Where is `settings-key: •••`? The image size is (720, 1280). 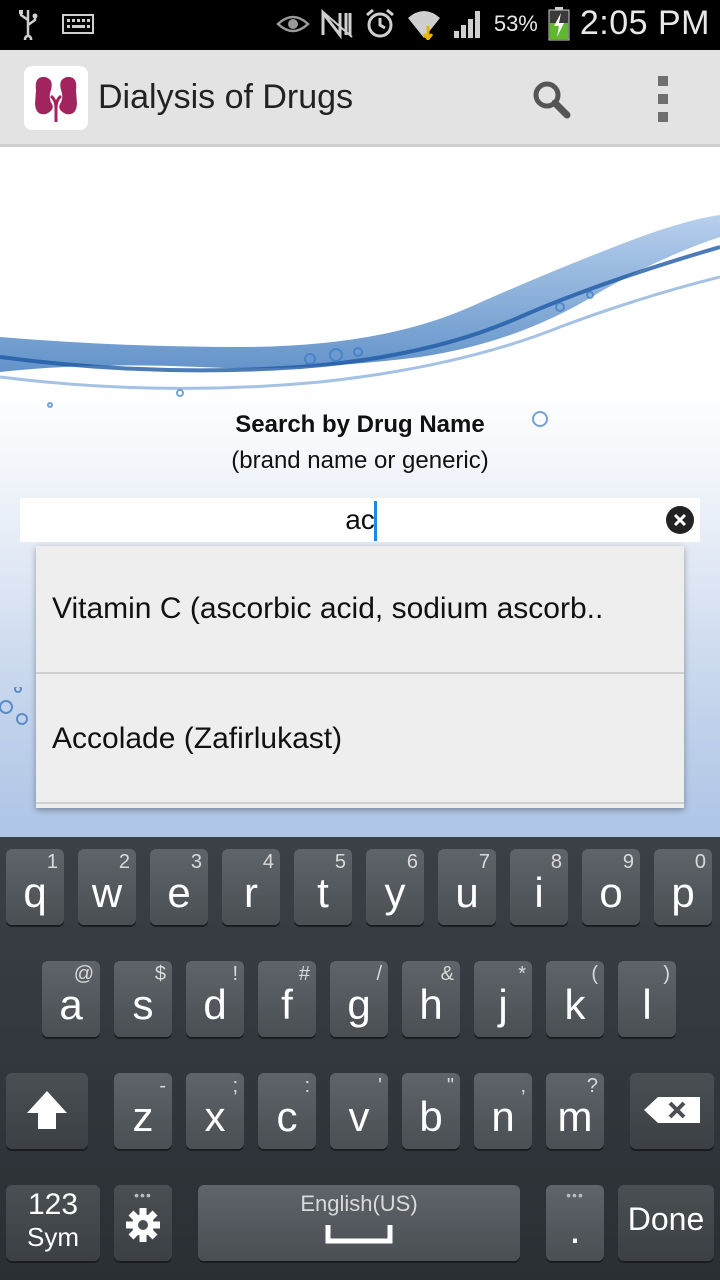
settings-key: ••• is located at coordinates (143, 1223).